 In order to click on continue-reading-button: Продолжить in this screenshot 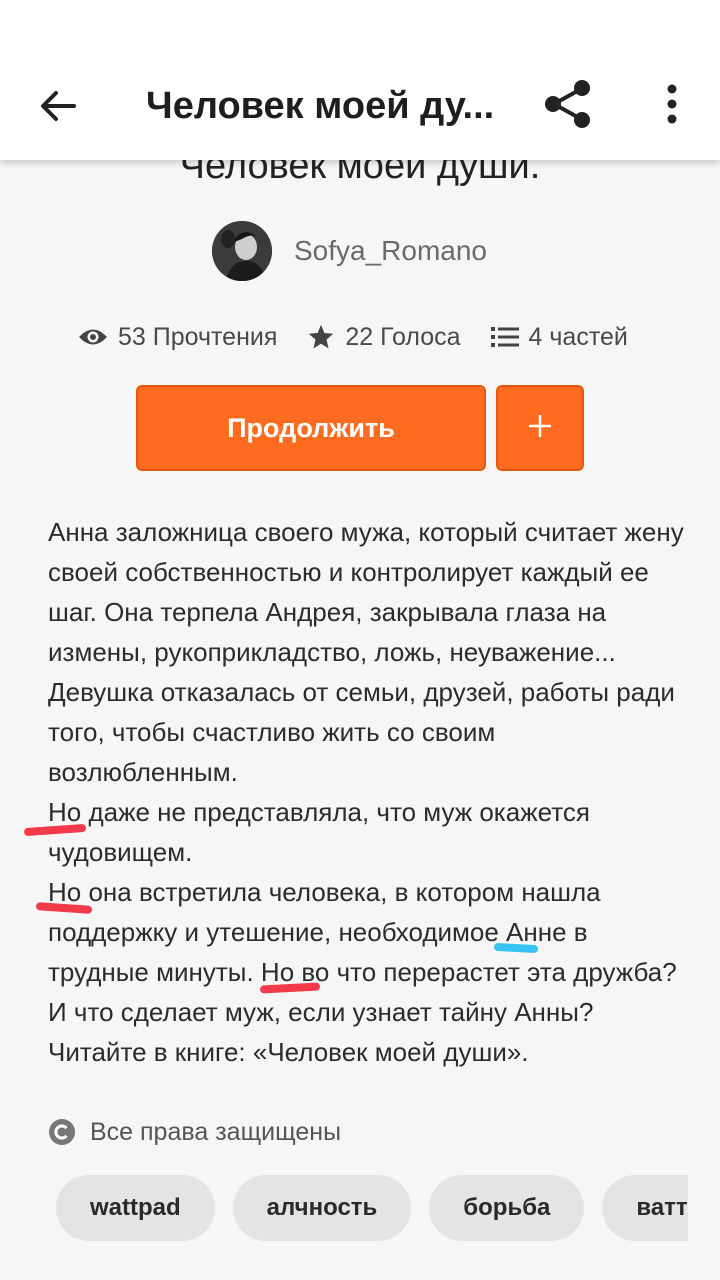, I will do `click(311, 428)`.